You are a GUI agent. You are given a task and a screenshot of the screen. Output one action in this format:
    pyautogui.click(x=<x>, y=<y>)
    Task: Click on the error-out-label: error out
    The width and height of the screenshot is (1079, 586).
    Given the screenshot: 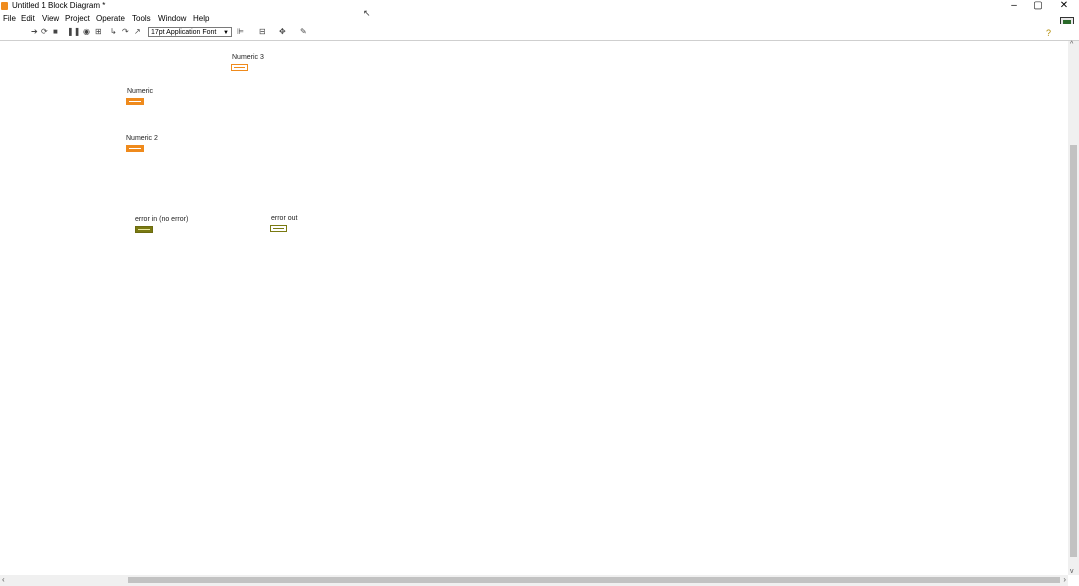 What is the action you would take?
    pyautogui.click(x=284, y=218)
    